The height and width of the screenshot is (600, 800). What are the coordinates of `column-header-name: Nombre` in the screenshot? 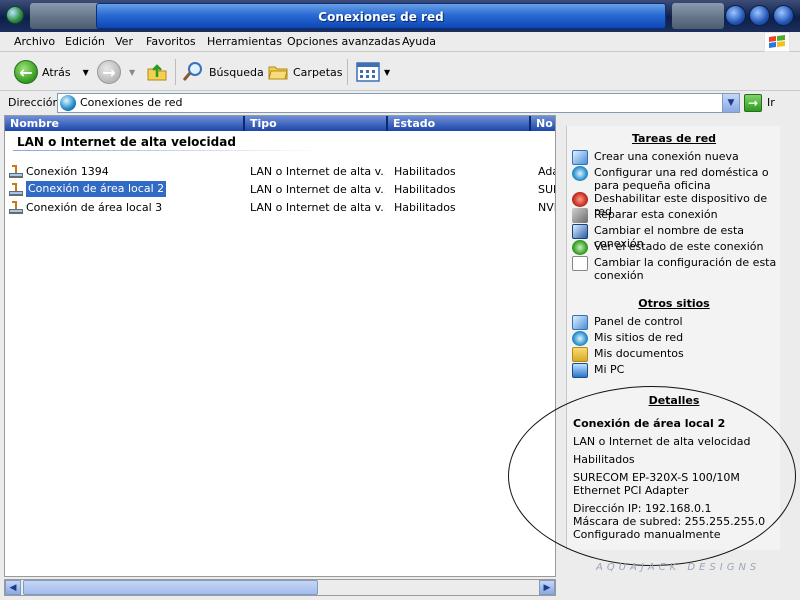 It's located at (125, 123).